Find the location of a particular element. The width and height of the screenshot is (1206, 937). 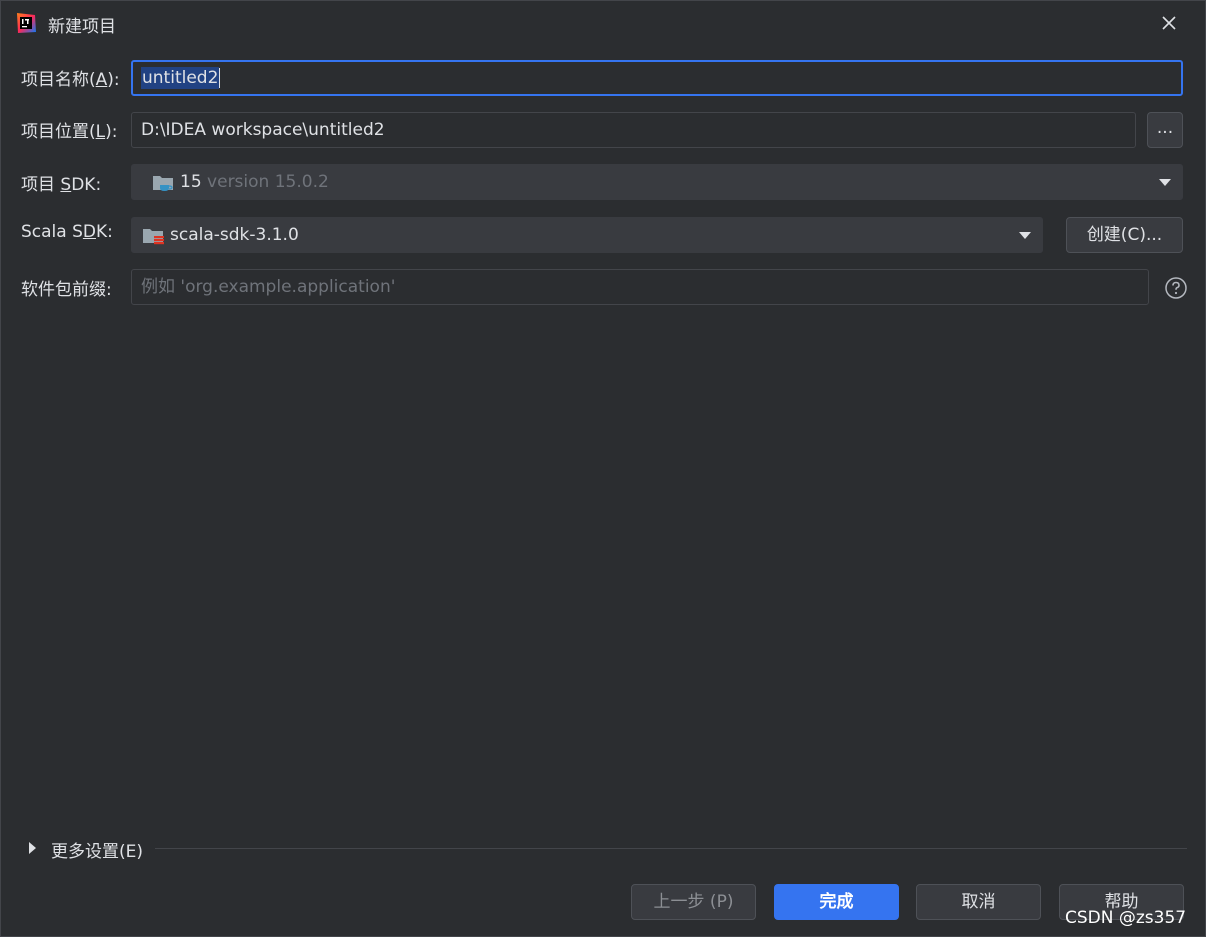

project-location-label-suffix: ): is located at coordinates (111, 132).